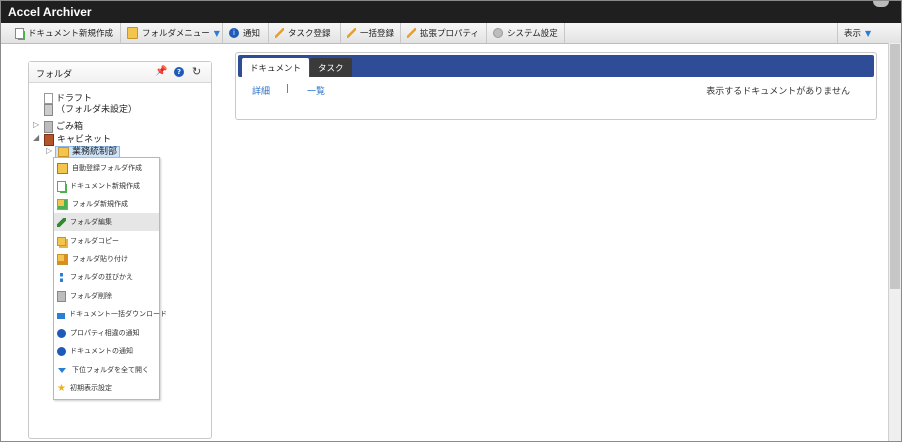  What do you see at coordinates (110, 370) in the screenshot?
I see `menu-item-label: 下位フォルダを全て開く` at bounding box center [110, 370].